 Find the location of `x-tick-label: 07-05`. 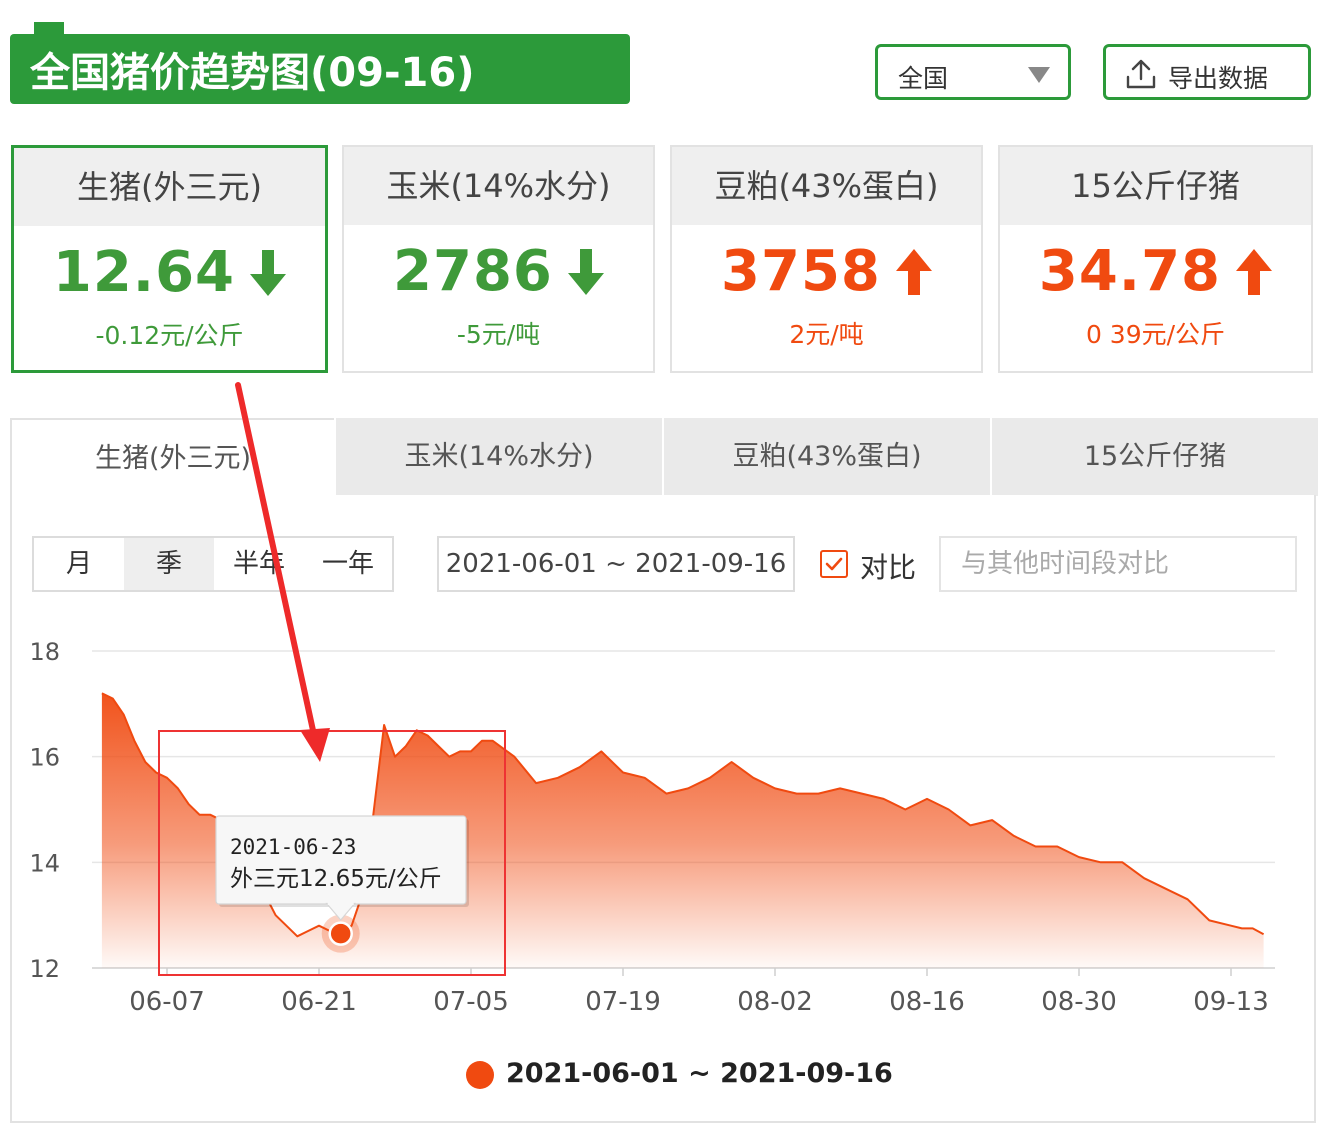

x-tick-label: 07-05 is located at coordinates (471, 1002).